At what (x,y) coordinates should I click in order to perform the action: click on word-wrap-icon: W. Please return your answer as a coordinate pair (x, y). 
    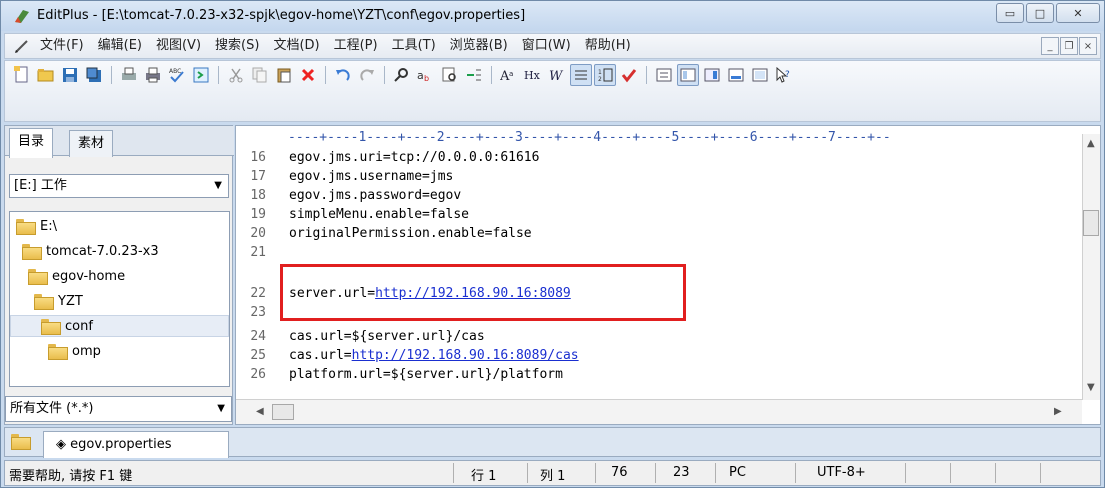
    Looking at the image, I should click on (557, 75).